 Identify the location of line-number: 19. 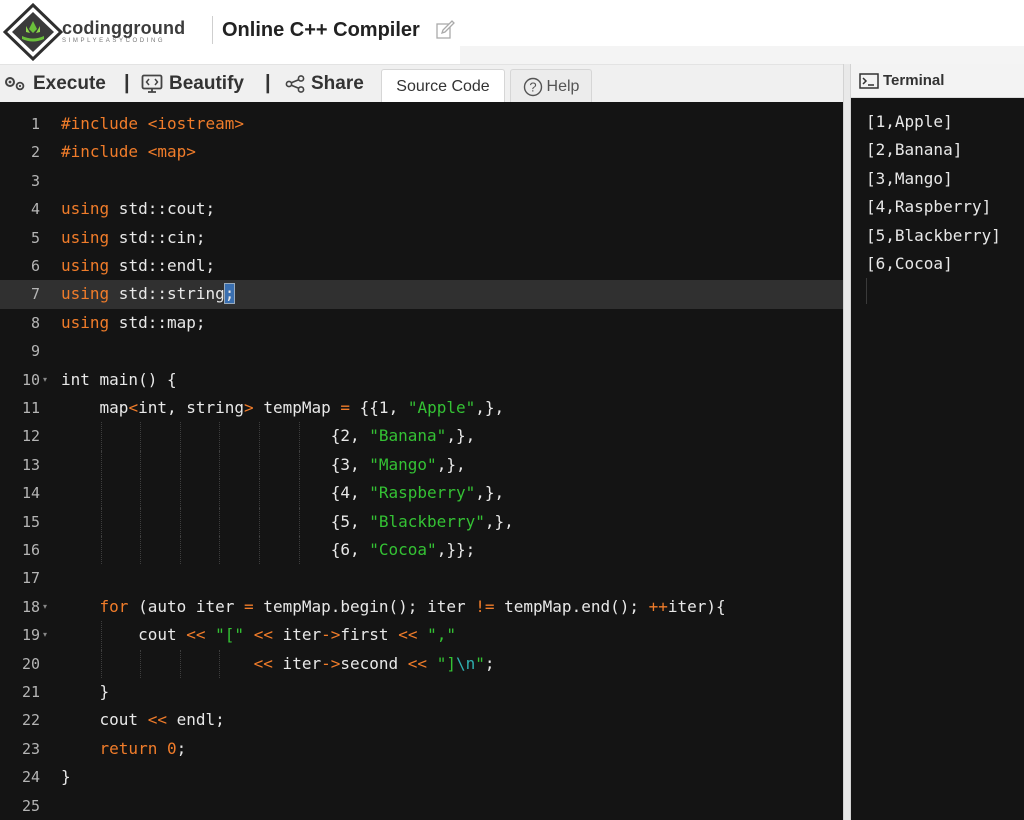
(30, 635).